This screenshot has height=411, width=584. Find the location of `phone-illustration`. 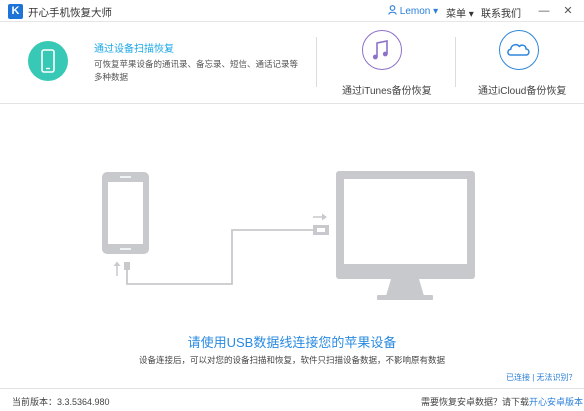

phone-illustration is located at coordinates (125, 213).